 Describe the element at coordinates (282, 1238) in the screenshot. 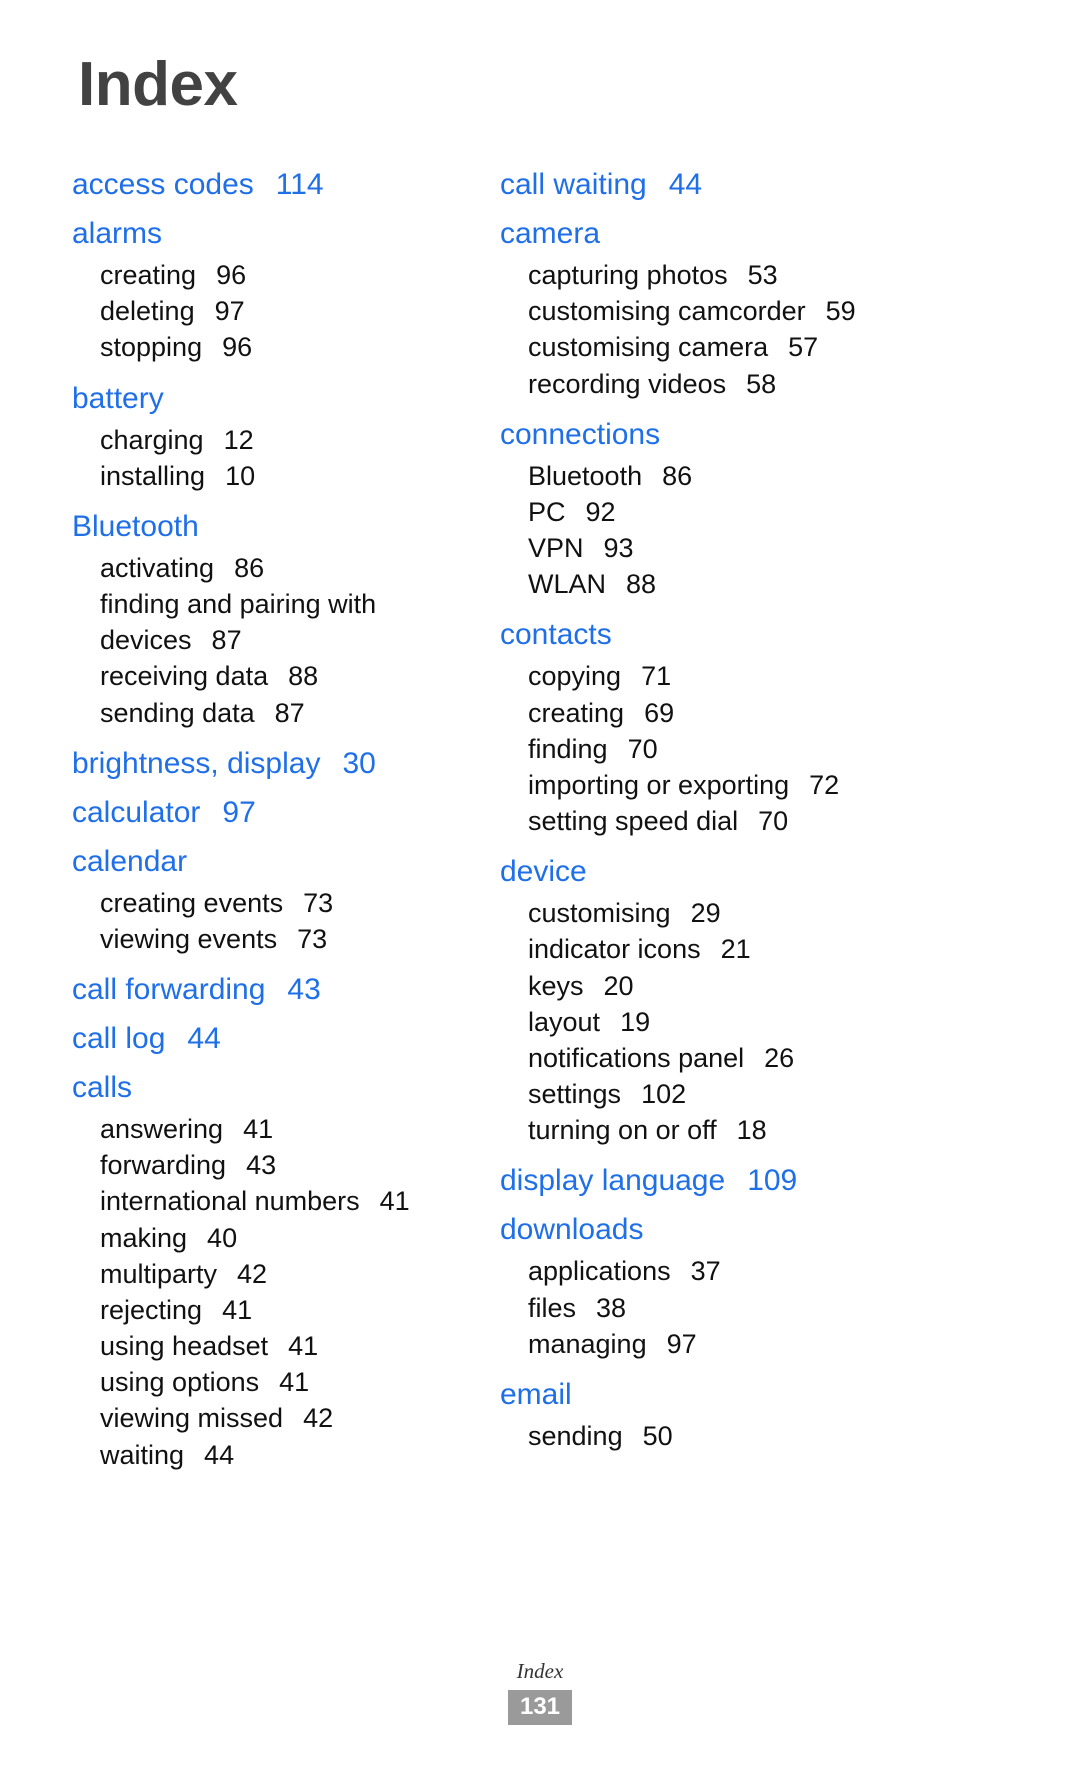

I see `index-subentry: making 40` at that location.